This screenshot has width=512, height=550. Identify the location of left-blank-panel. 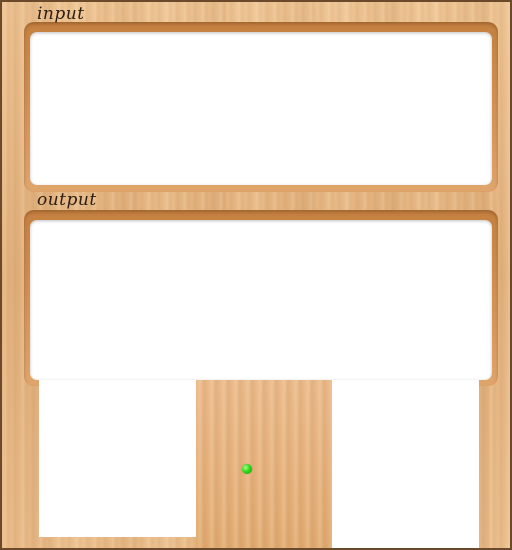
(117, 458).